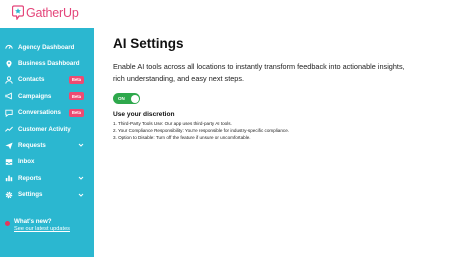 The height and width of the screenshot is (257, 457). What do you see at coordinates (18, 13) in the screenshot?
I see `logo-star-icon` at bounding box center [18, 13].